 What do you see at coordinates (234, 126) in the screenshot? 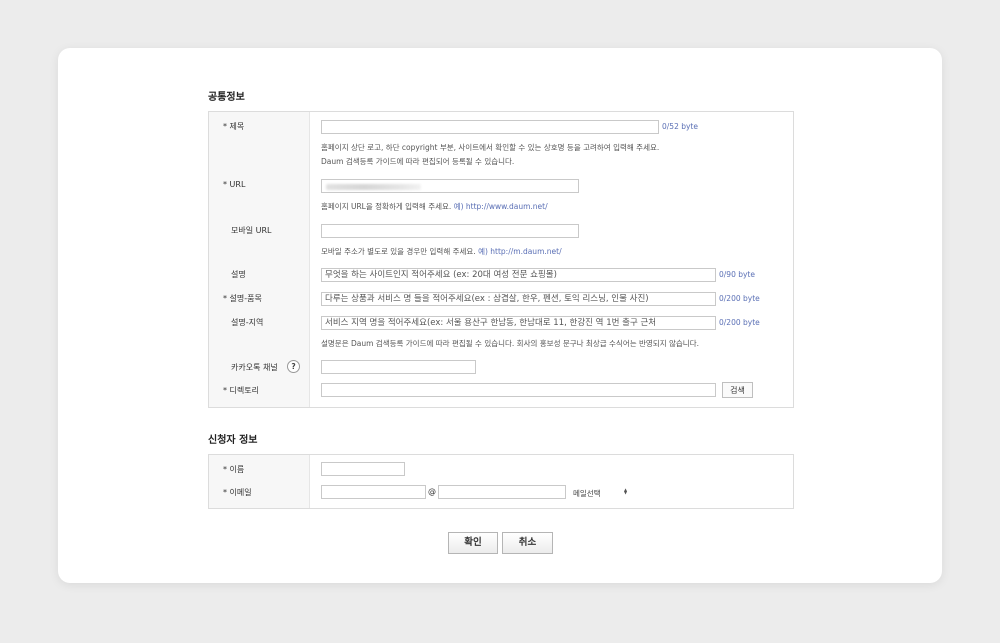
I see `title-label: * 제목` at bounding box center [234, 126].